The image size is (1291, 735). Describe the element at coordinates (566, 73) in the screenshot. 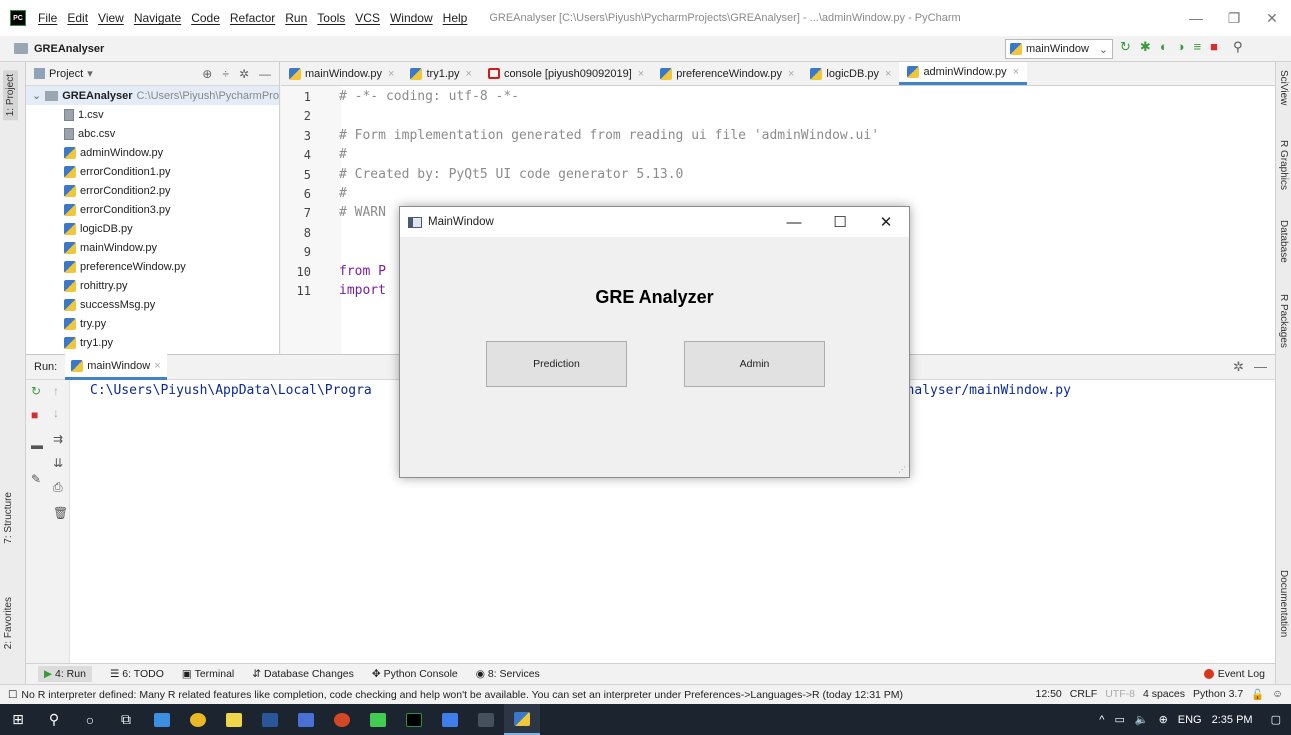

I see `editor-tab: console [piyush09092019] ×` at that location.